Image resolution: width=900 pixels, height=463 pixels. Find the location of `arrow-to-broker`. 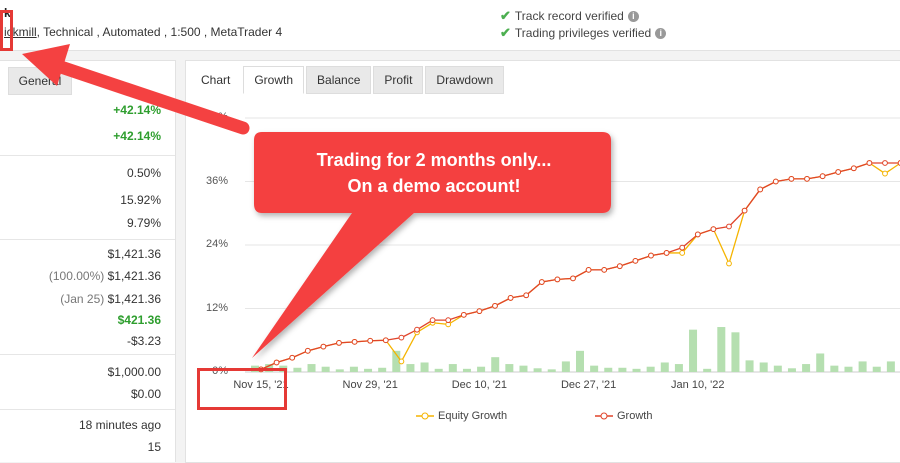

arrow-to-broker is located at coordinates (136, 89).